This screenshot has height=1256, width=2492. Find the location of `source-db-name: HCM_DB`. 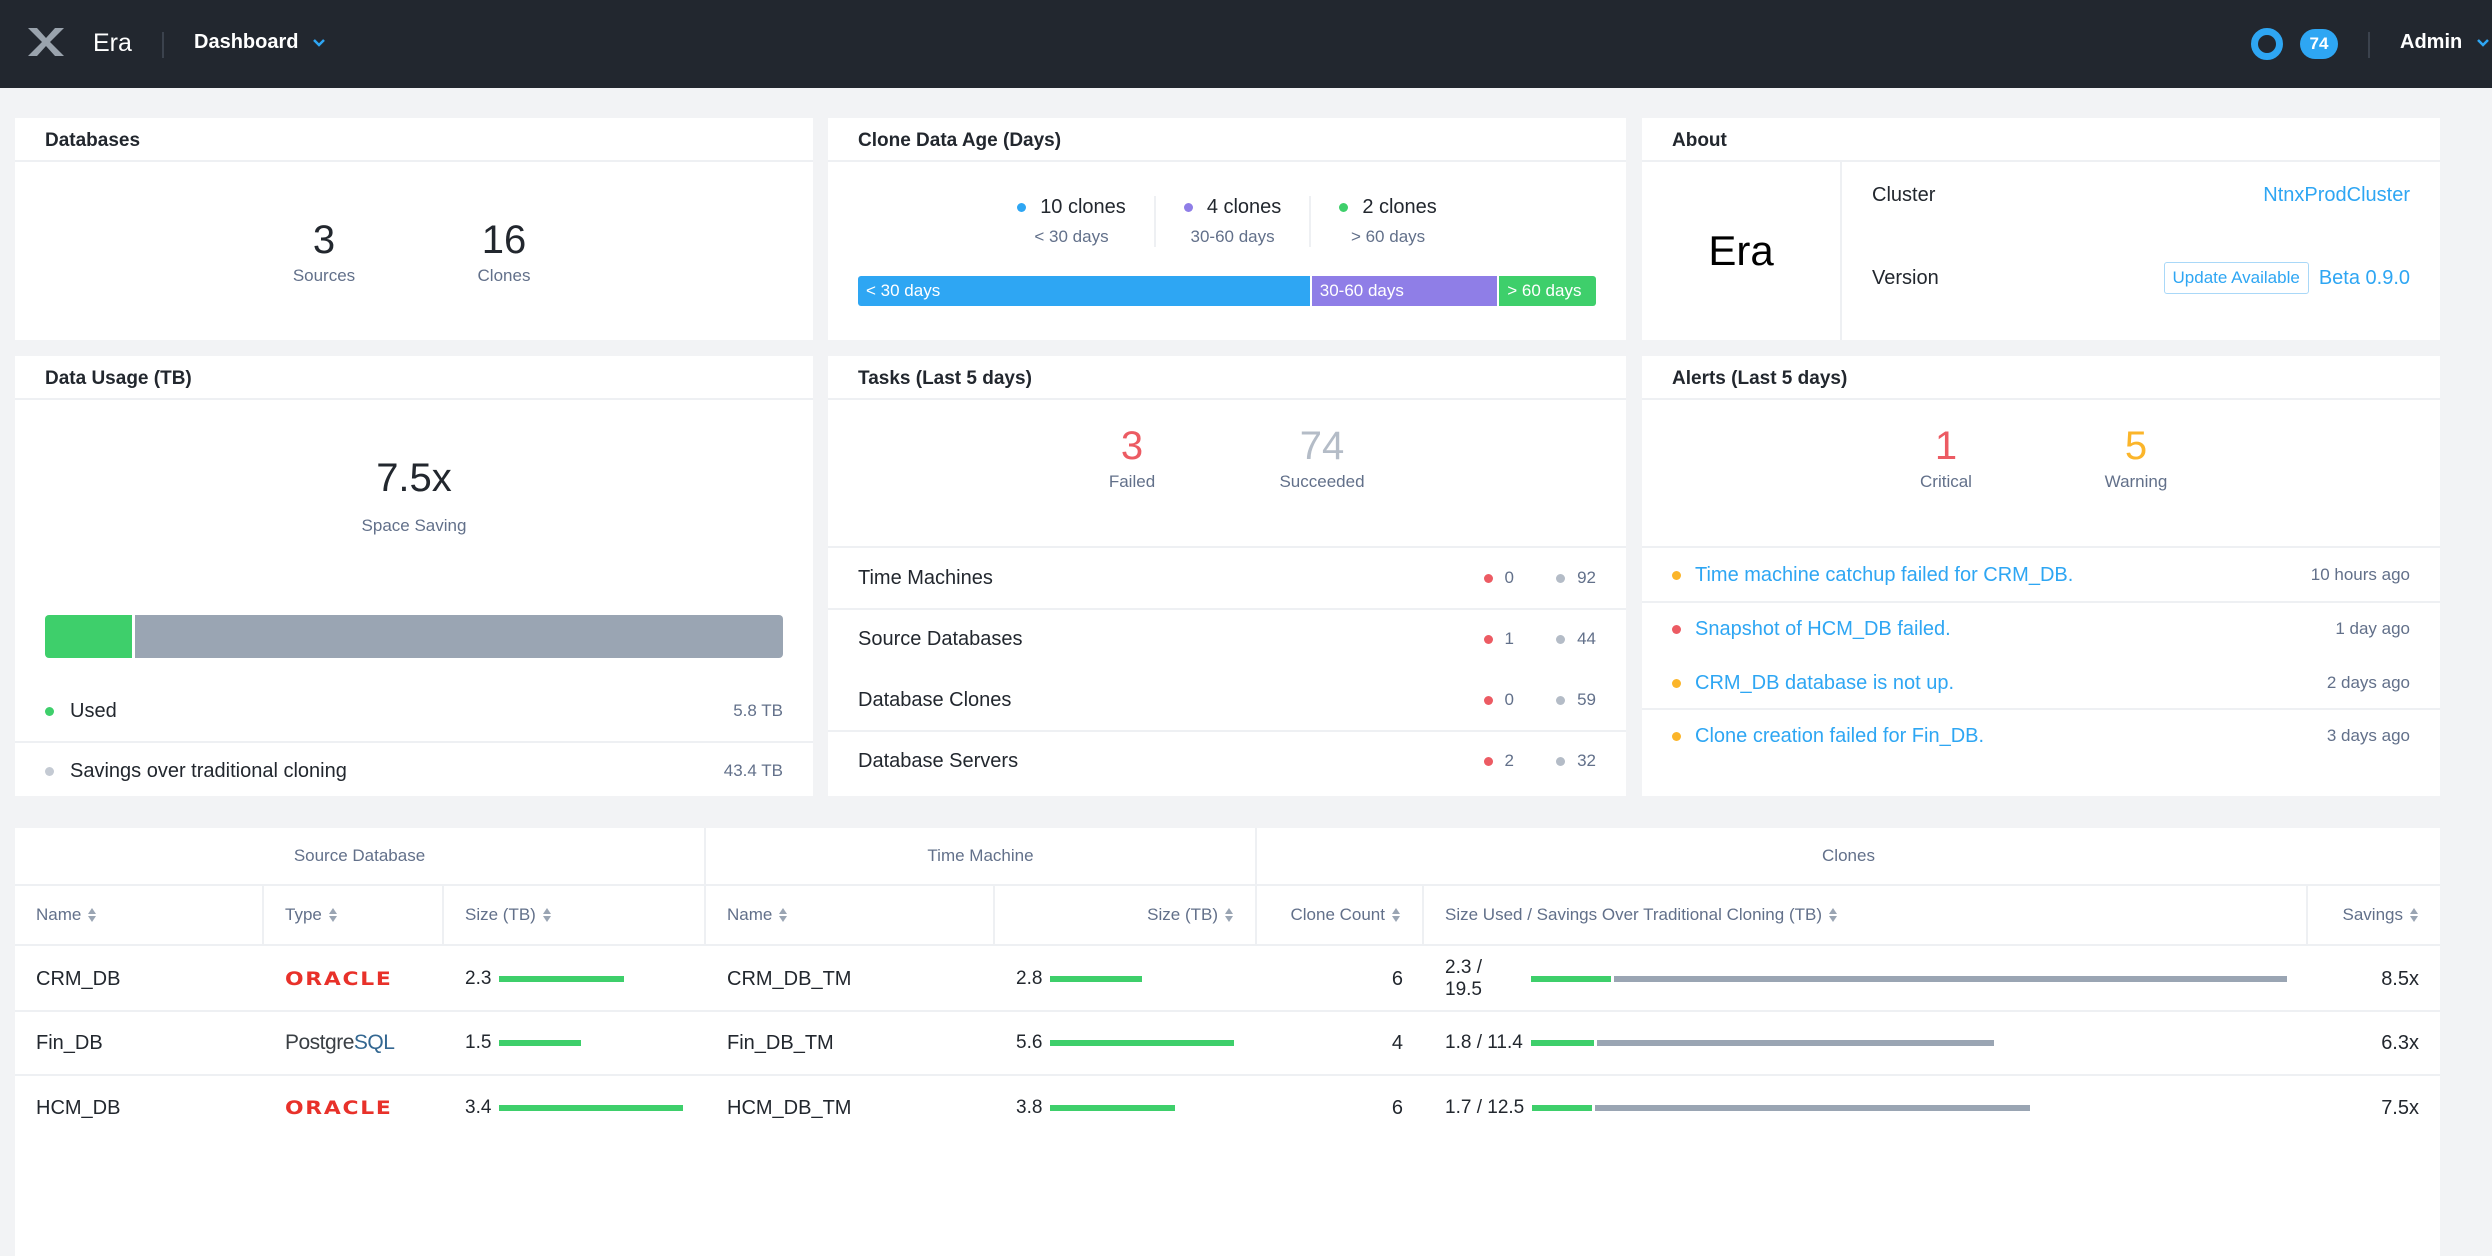

source-db-name: HCM_DB is located at coordinates (78, 1108).